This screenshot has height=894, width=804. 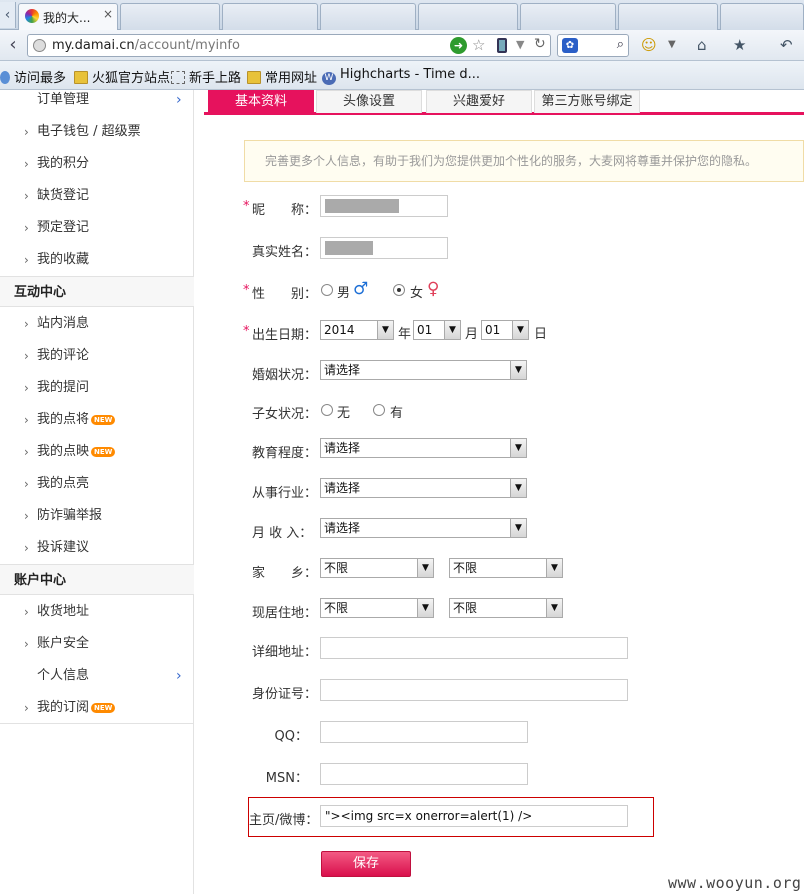 I want to click on go-arrow-icon: ➜, so click(x=458, y=45).